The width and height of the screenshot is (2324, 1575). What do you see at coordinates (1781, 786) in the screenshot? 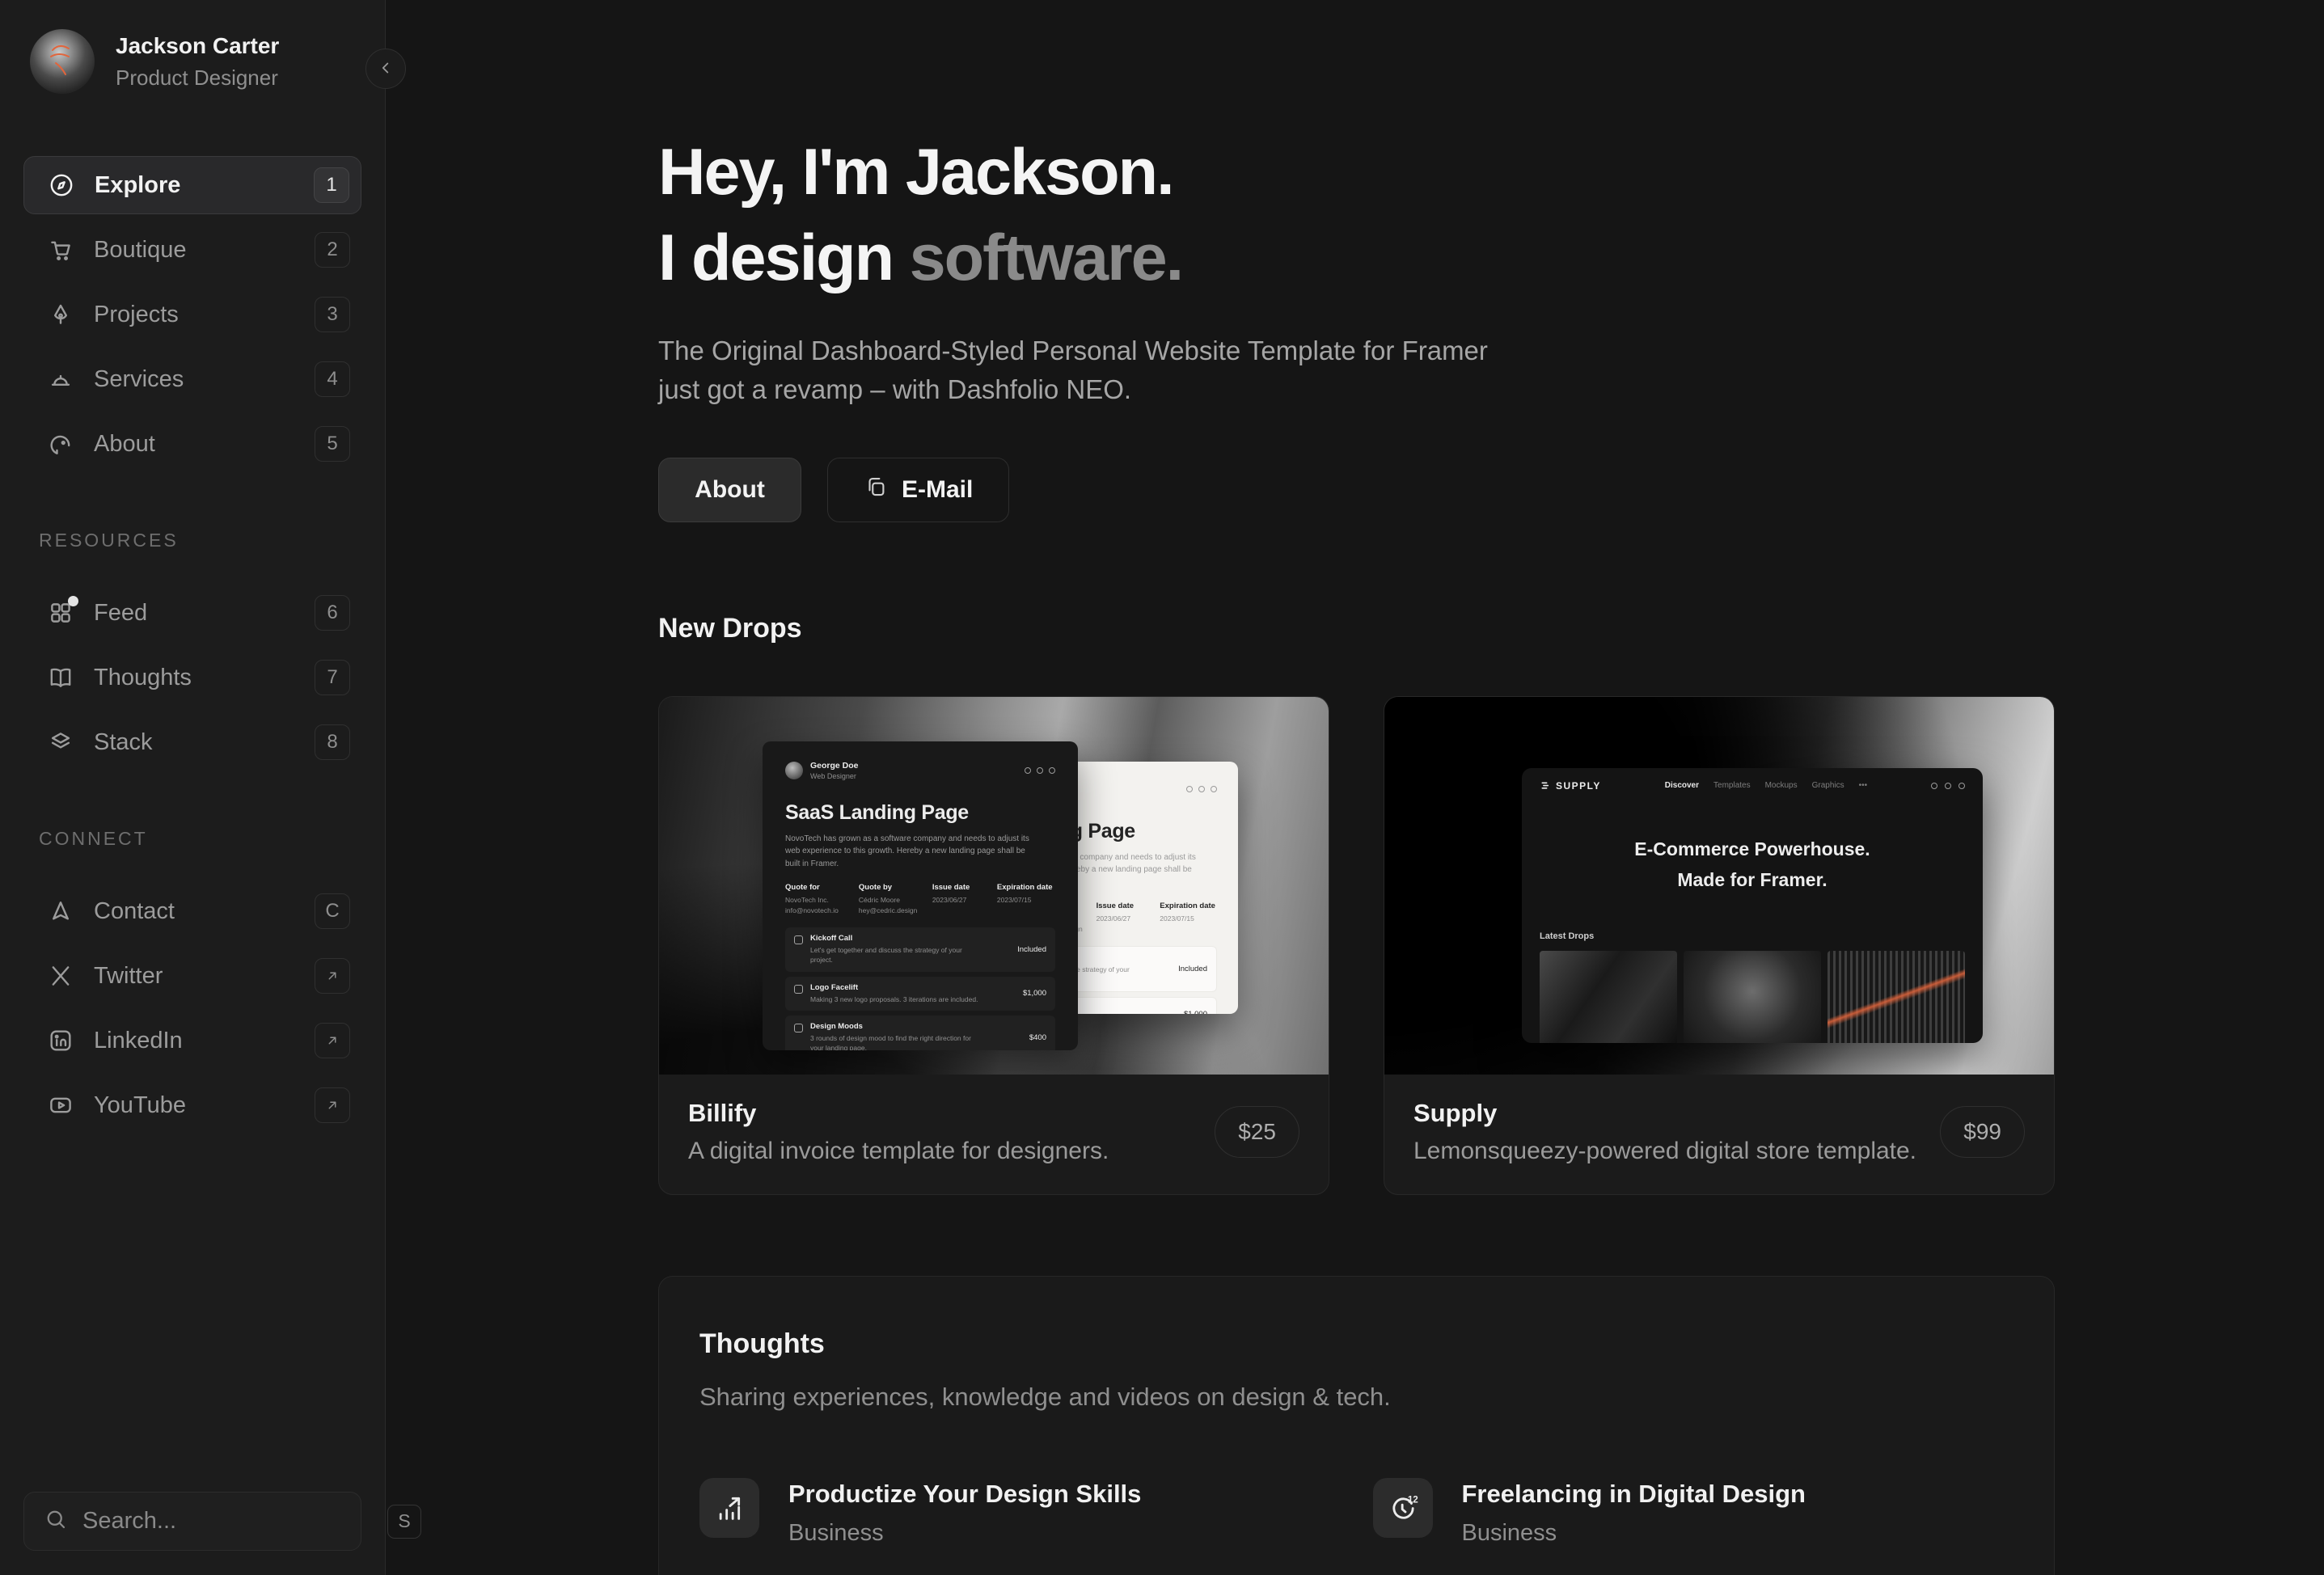
I see `site-nav-item: Mockups` at bounding box center [1781, 786].